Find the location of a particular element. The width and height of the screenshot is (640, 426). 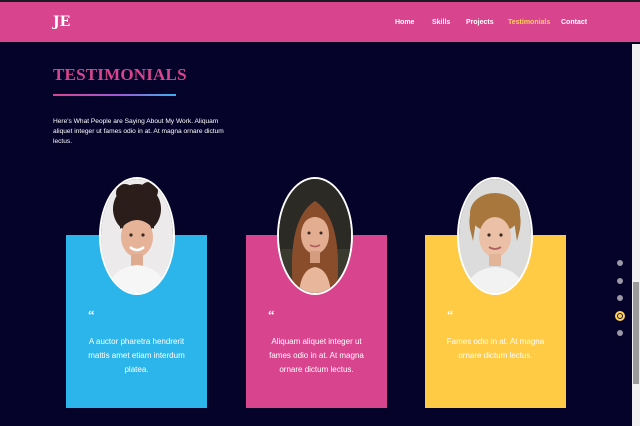

nav-link-contact: Contact is located at coordinates (574, 22).